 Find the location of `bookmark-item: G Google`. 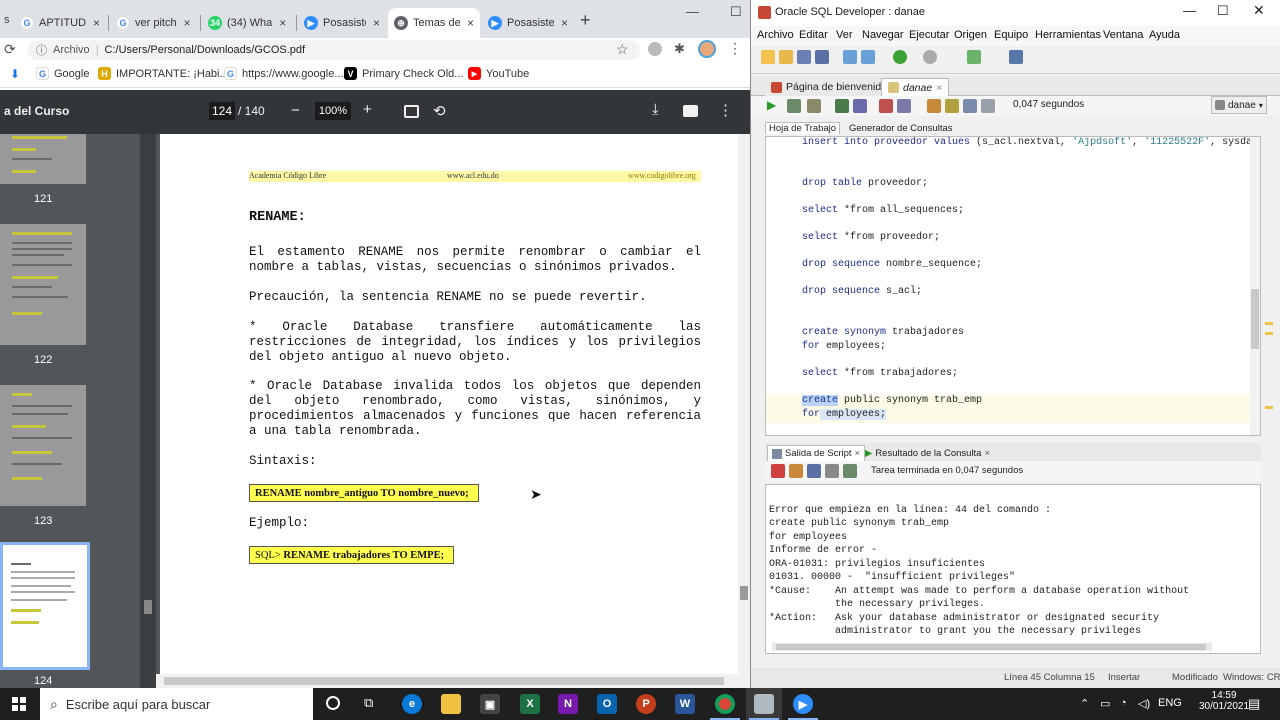

bookmark-item: G Google is located at coordinates (62, 73).